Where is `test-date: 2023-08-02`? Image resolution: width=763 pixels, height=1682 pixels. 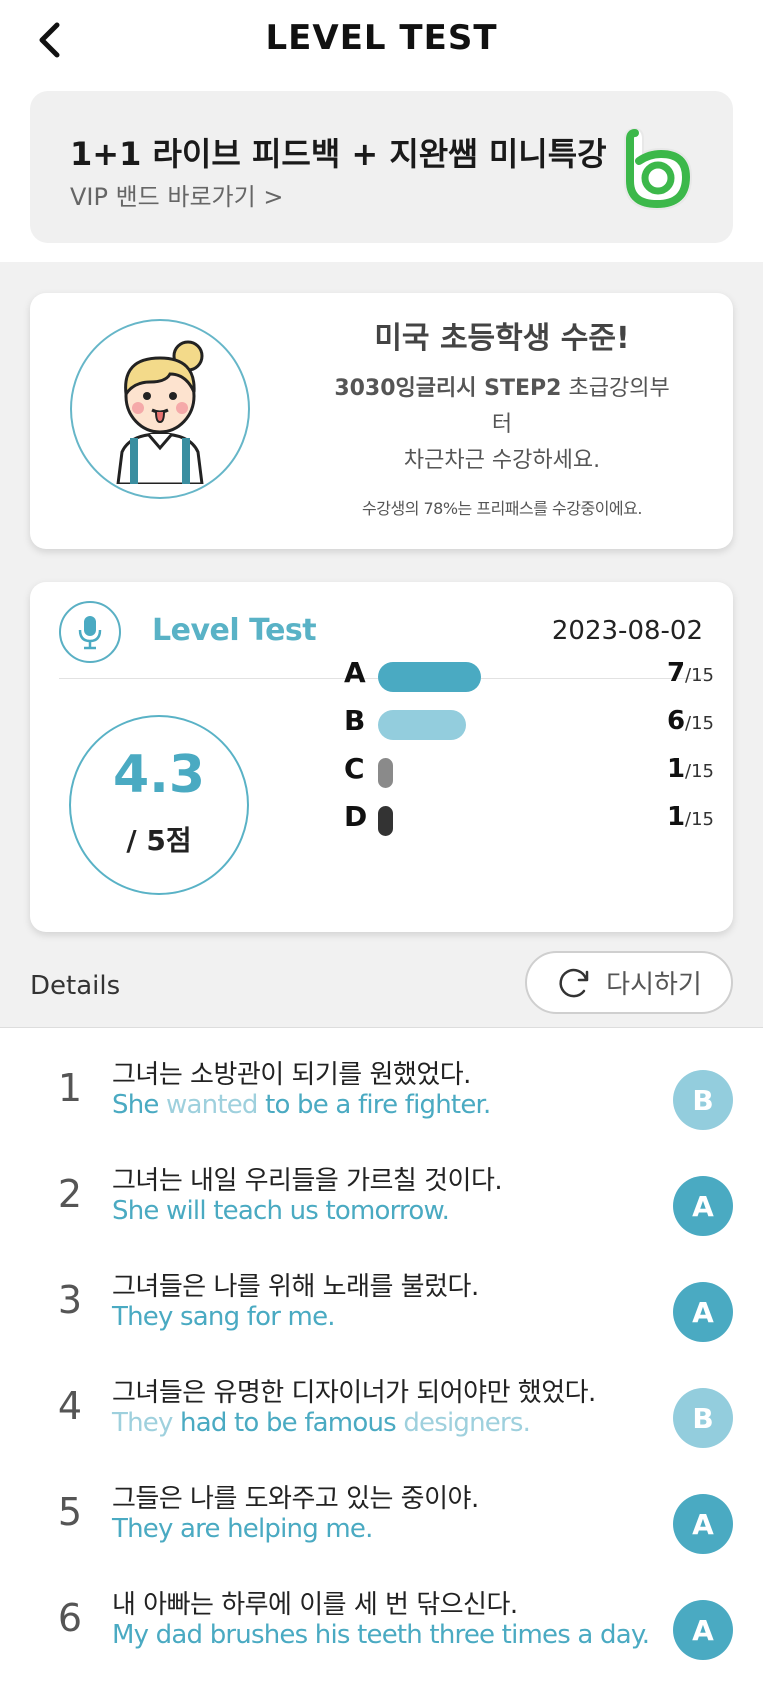 test-date: 2023-08-02 is located at coordinates (627, 631).